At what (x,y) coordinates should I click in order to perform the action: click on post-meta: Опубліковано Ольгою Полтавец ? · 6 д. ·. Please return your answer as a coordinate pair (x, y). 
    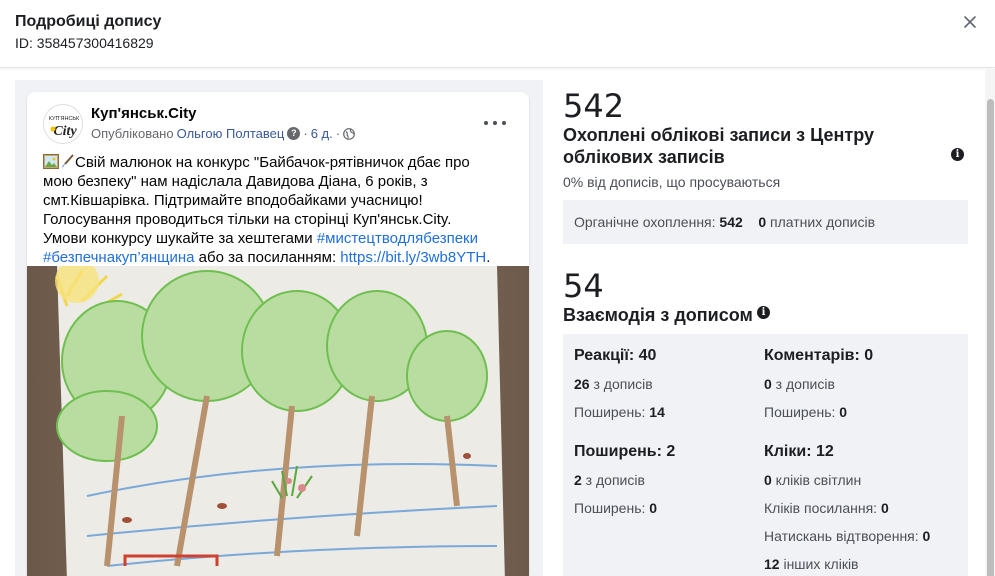
    Looking at the image, I should click on (223, 133).